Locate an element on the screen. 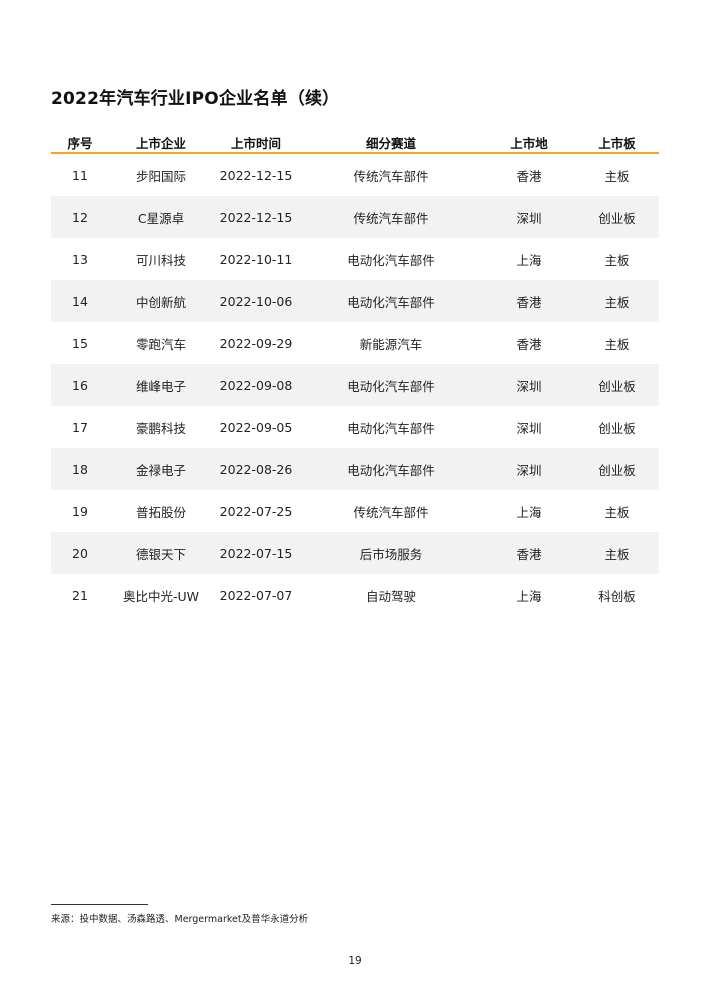 Image resolution: width=710 pixels, height=1004 pixels. row-listing-date: 2022-08-26 is located at coordinates (256, 469).